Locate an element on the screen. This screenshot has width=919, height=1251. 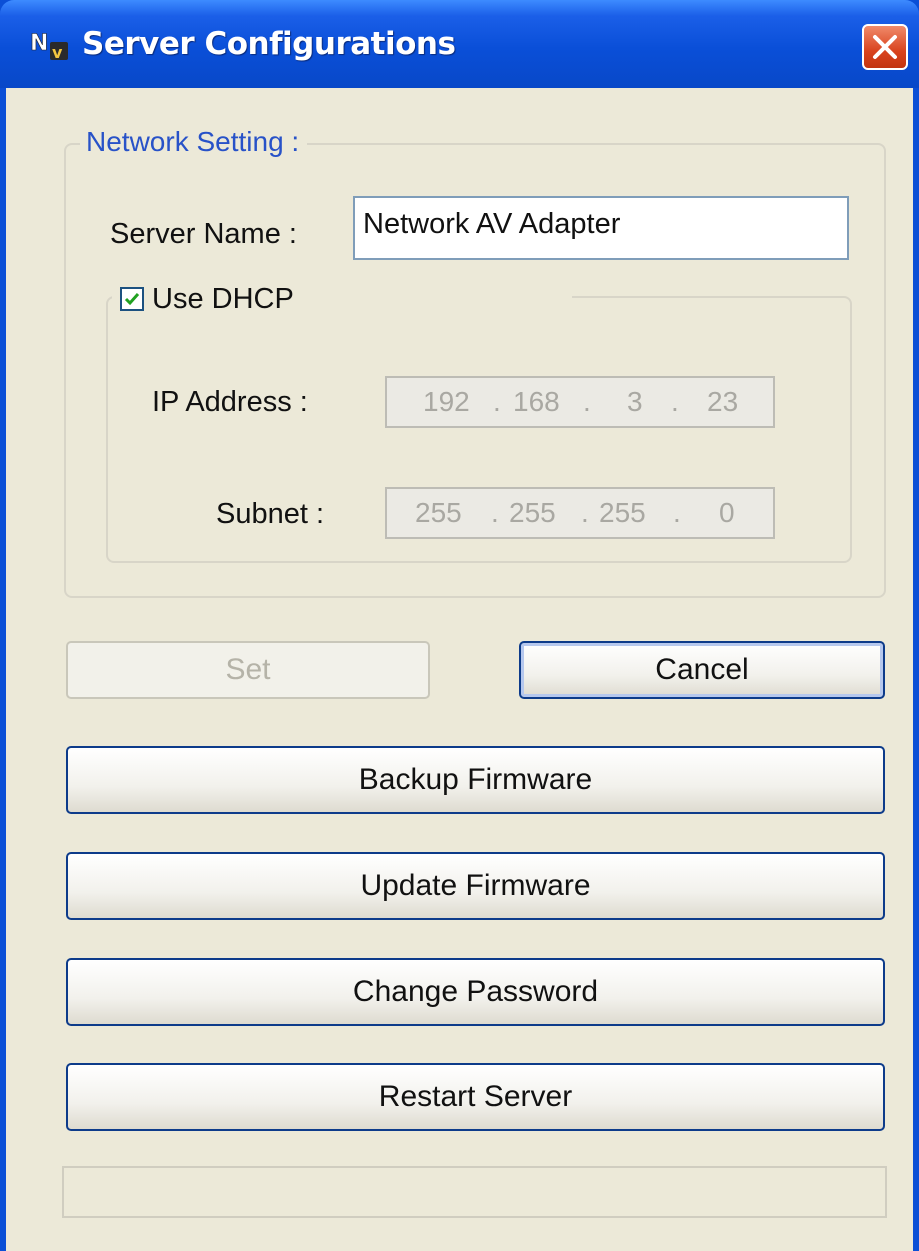
svg-text: N is located at coordinates (39, 43).